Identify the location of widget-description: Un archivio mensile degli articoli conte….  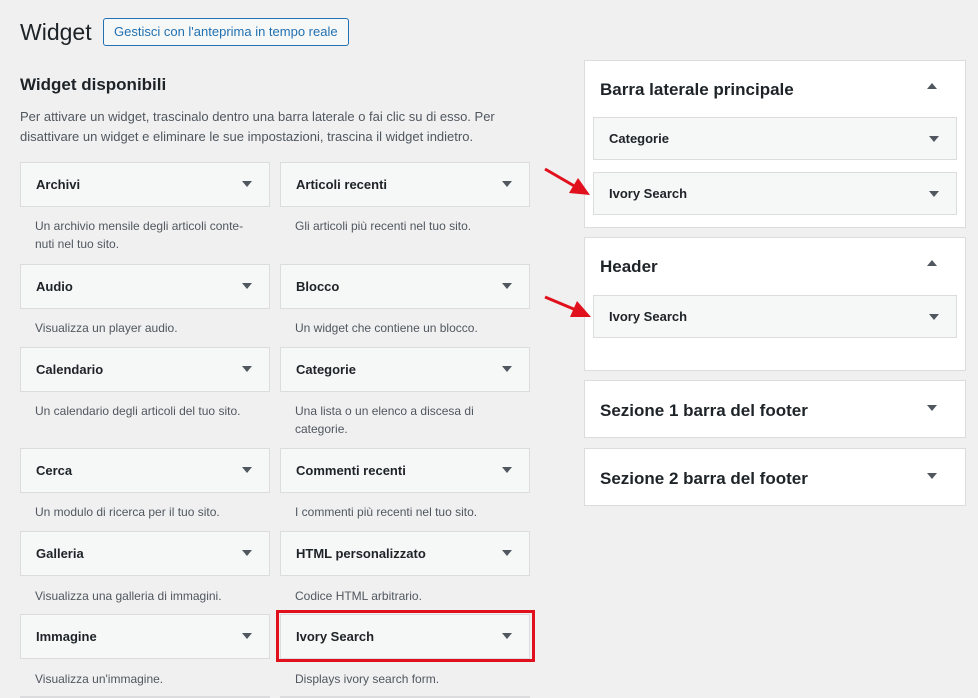
(139, 235).